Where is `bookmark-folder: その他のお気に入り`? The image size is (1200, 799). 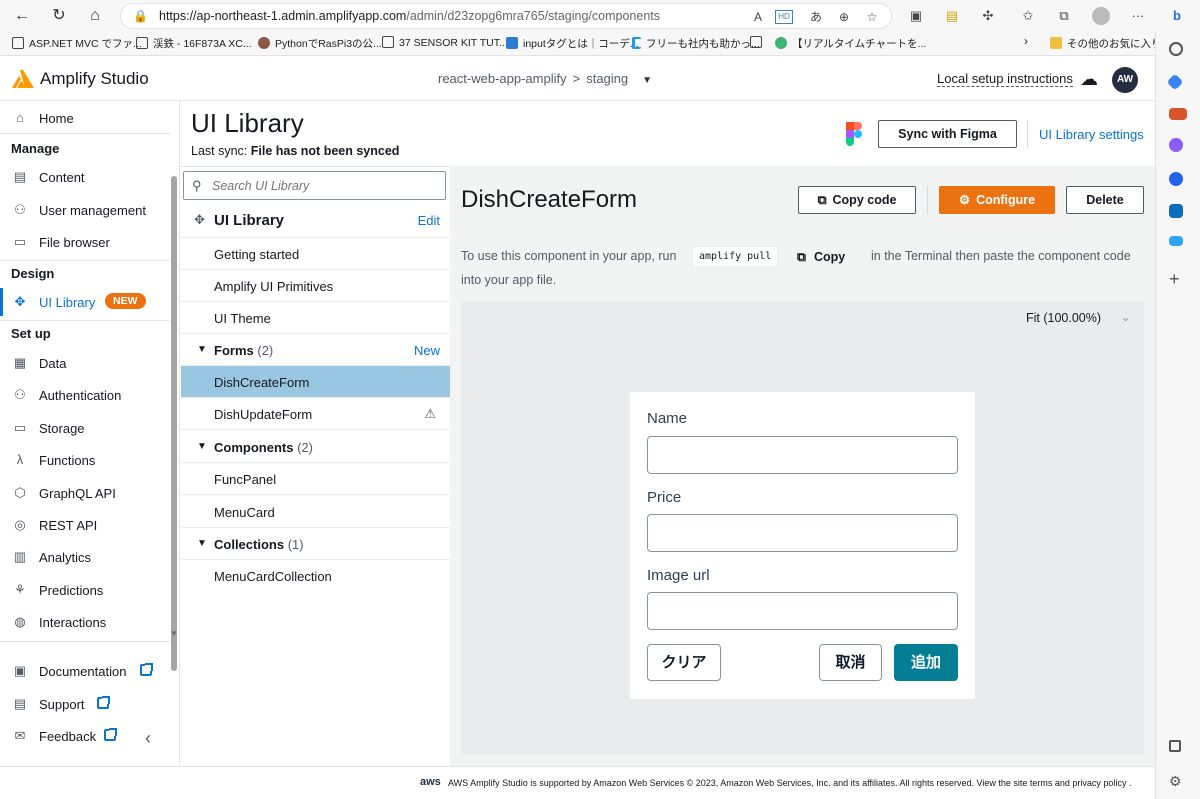
bookmark-folder: その他のお気に入り is located at coordinates (1106, 43).